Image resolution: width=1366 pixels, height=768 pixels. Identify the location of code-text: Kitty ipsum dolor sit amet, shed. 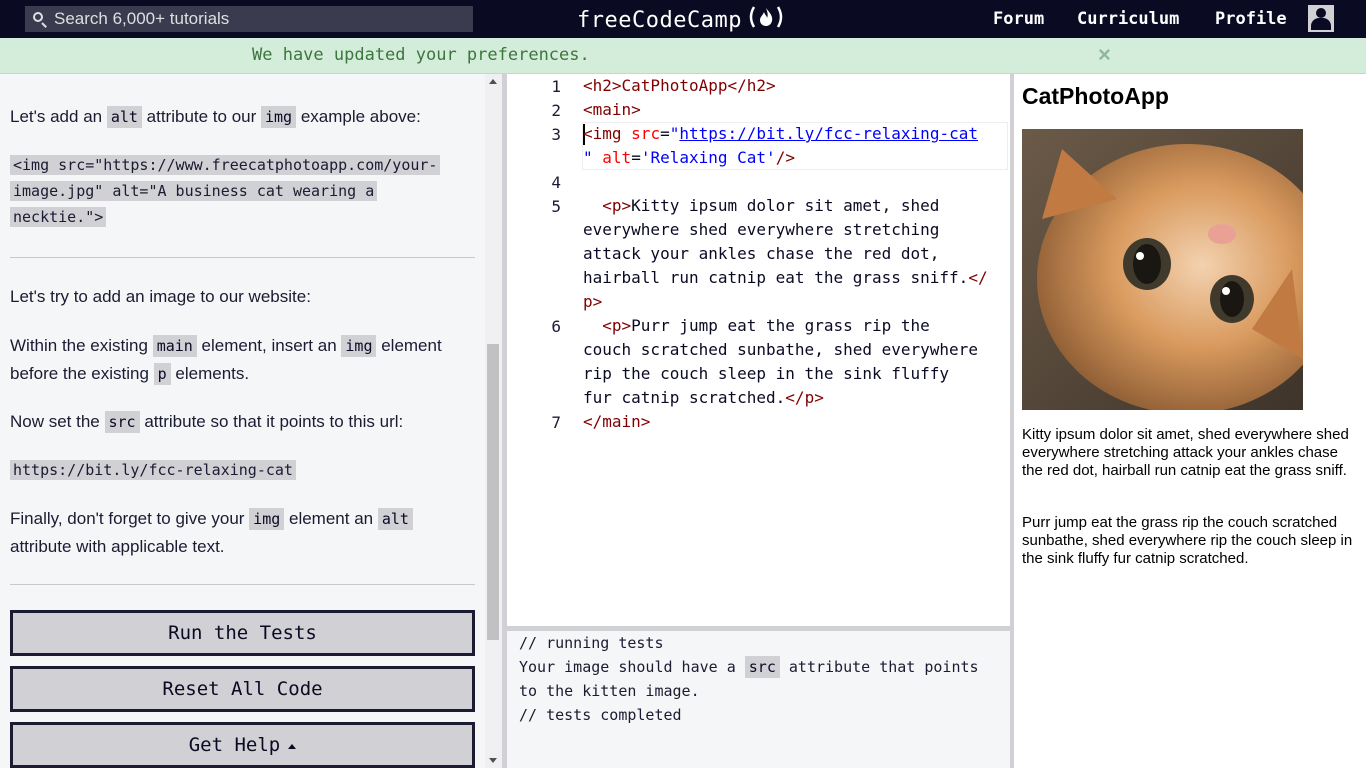
(785, 205).